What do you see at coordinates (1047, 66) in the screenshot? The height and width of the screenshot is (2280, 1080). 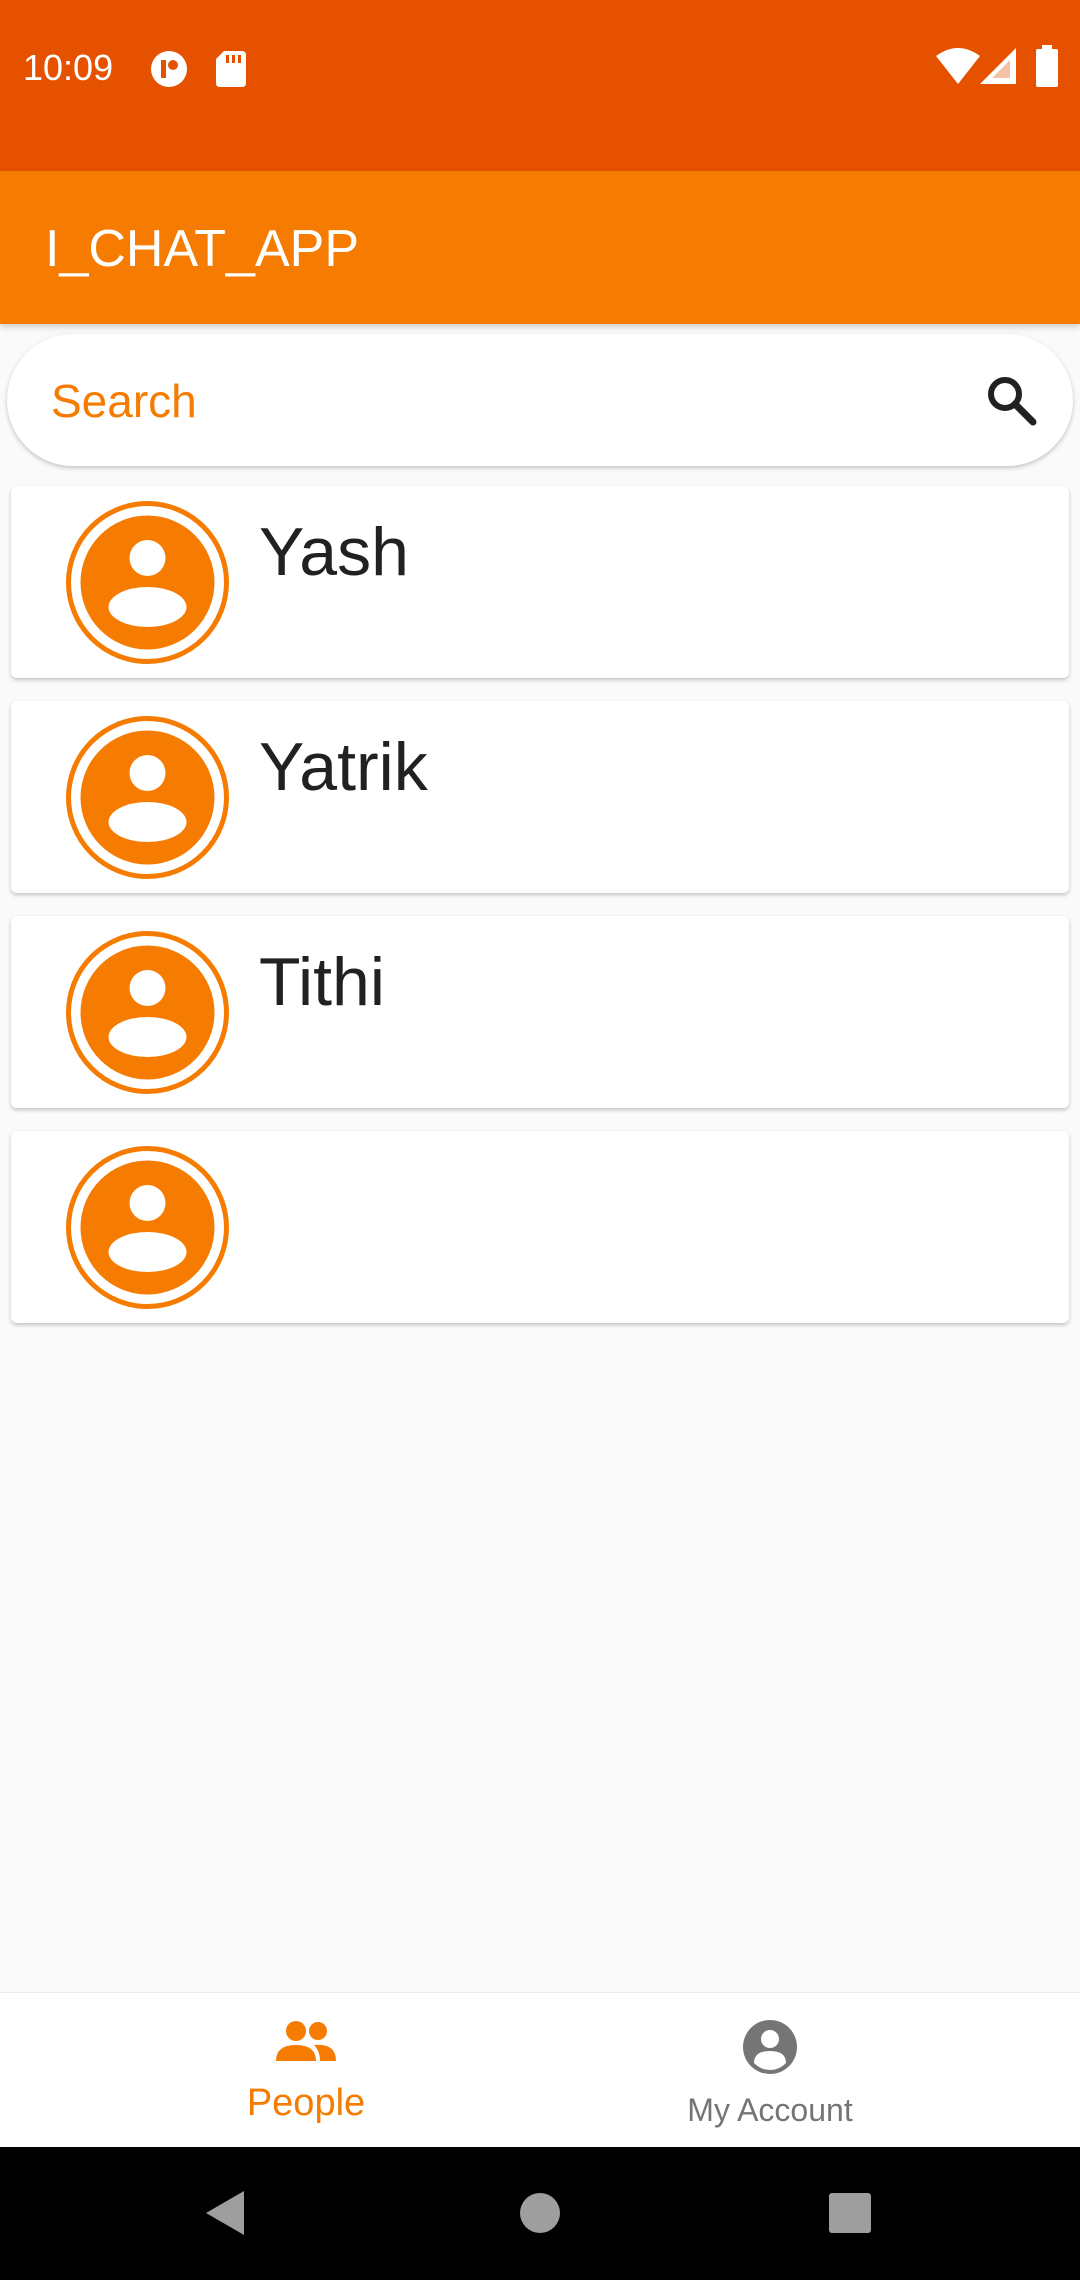 I see `battery-icon` at bounding box center [1047, 66].